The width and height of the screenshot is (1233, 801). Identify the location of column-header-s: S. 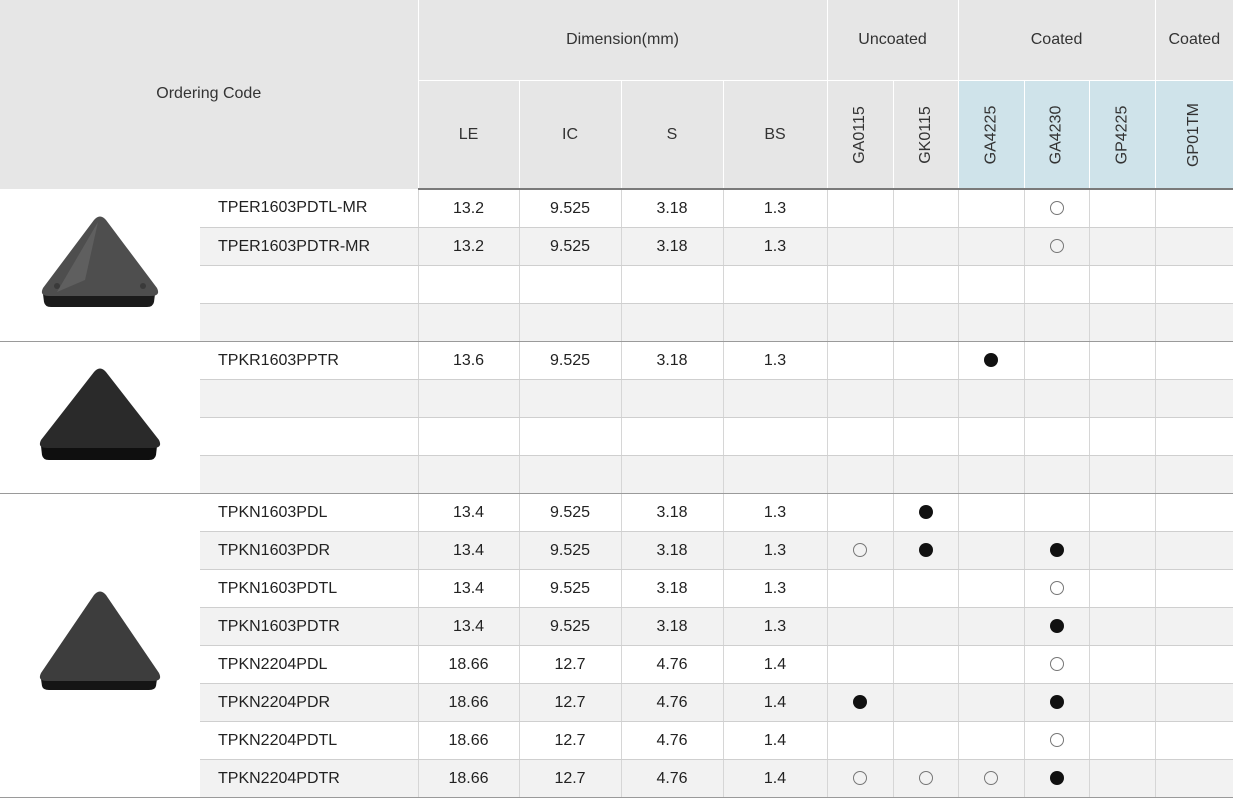
(672, 135).